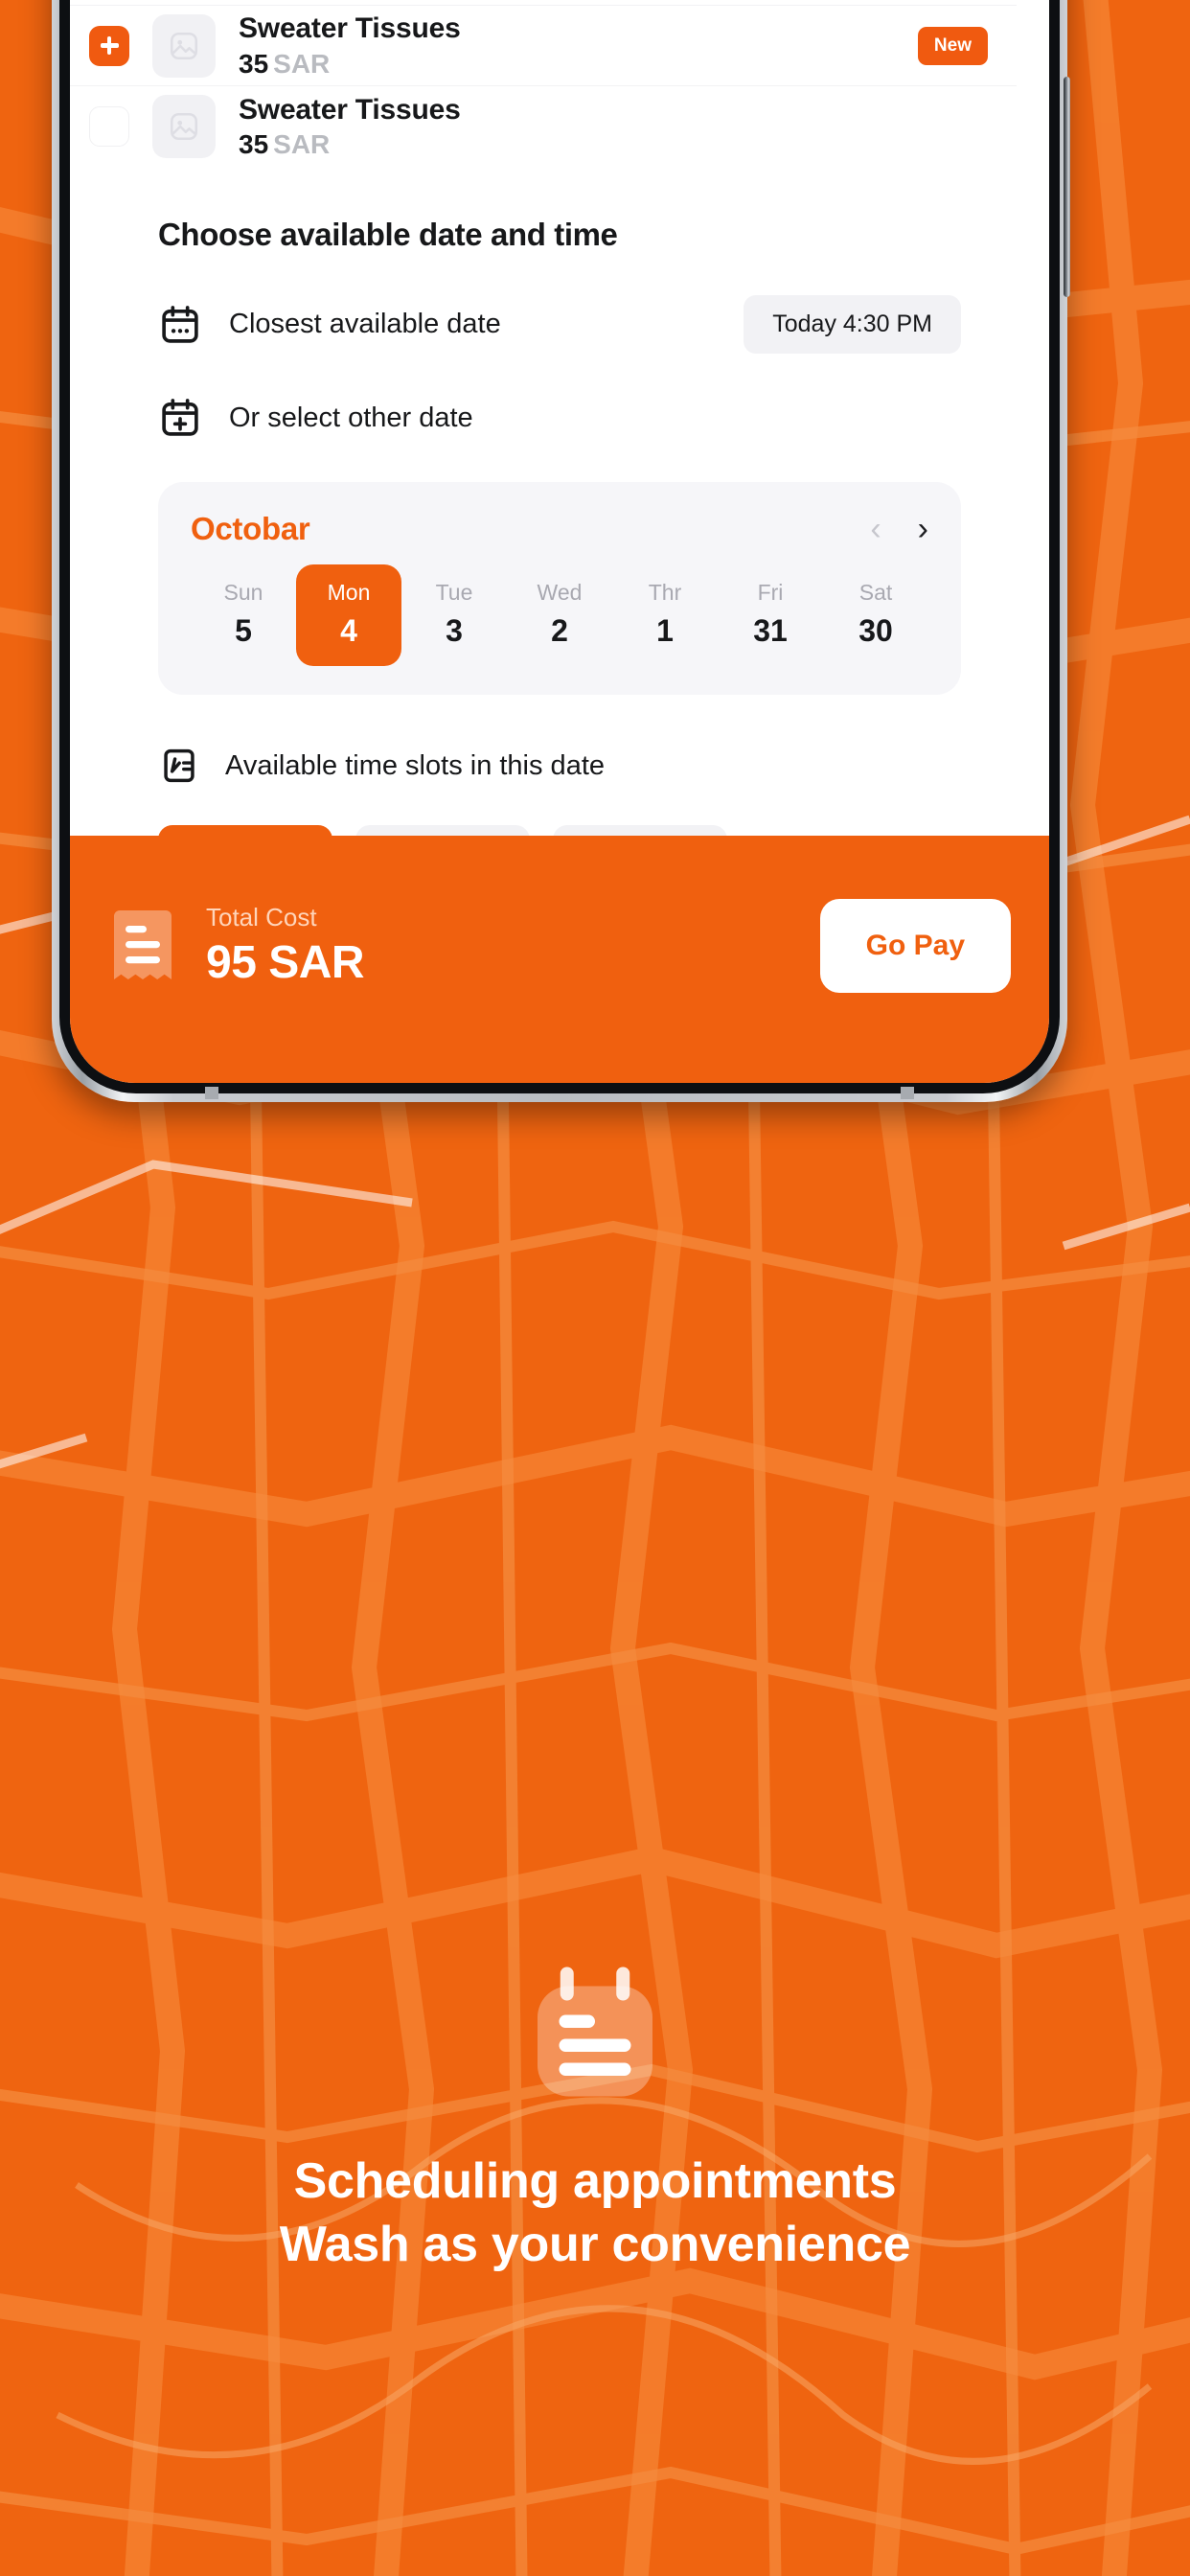 This screenshot has height=2576, width=1190. Describe the element at coordinates (899, 529) in the screenshot. I see `calendar-nav: ‹ ›` at that location.